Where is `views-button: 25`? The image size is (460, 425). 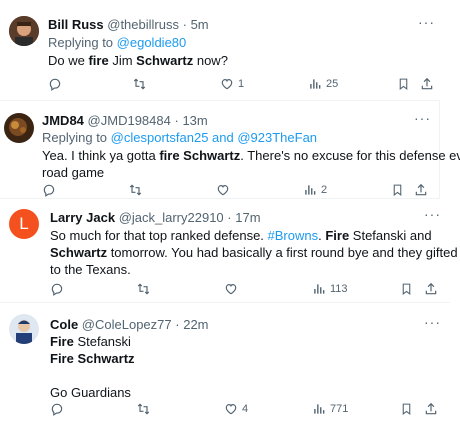
views-button: 25 is located at coordinates (323, 84).